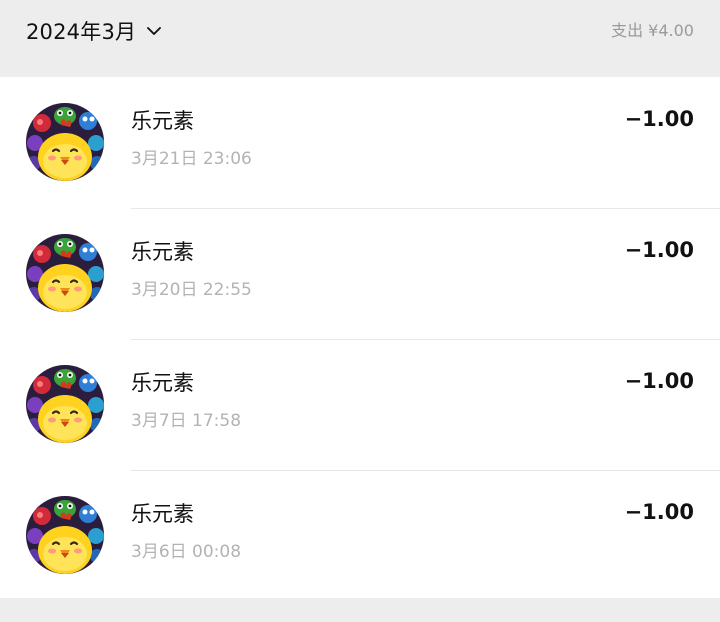  I want to click on transaction-time: 3月7日 17:58, so click(186, 421).